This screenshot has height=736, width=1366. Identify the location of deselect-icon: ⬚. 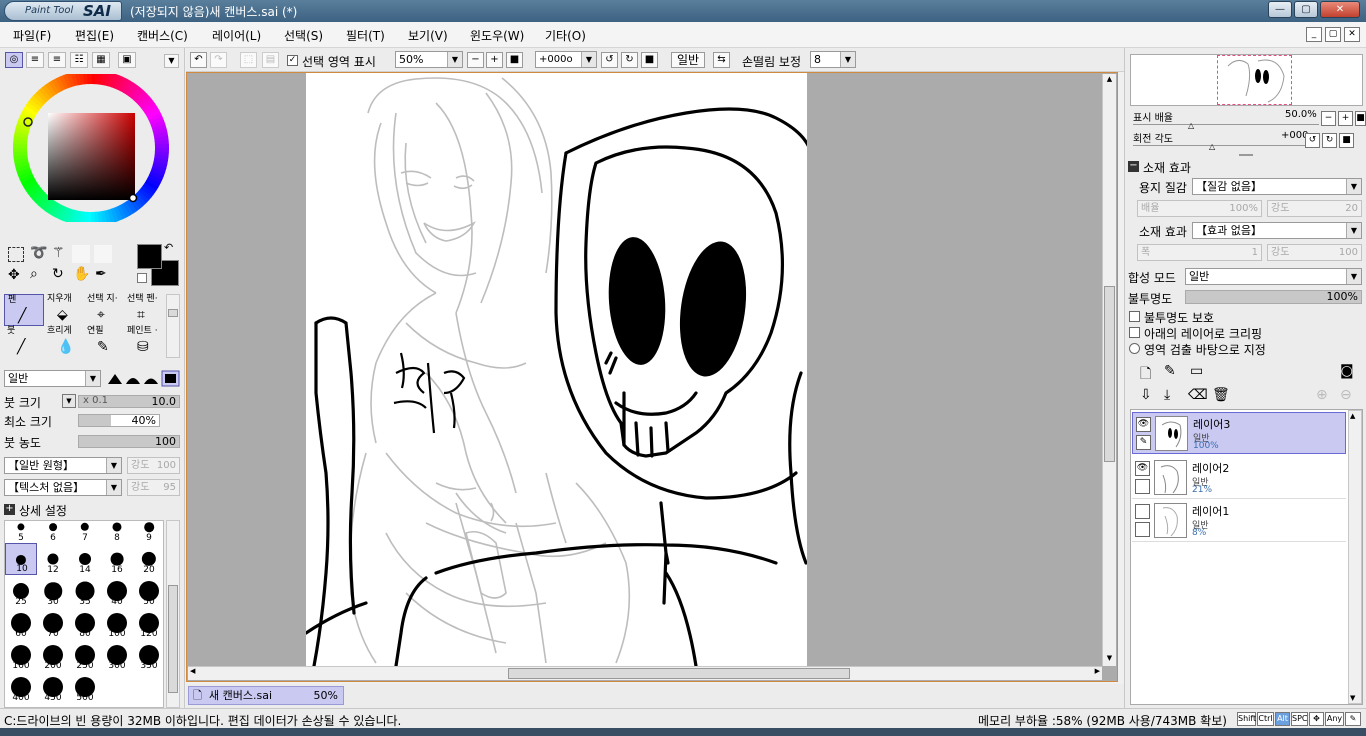
(248, 60).